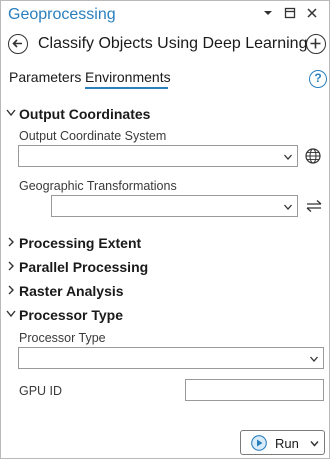  What do you see at coordinates (62, 338) in the screenshot?
I see `processor-type-label: Processor Type` at bounding box center [62, 338].